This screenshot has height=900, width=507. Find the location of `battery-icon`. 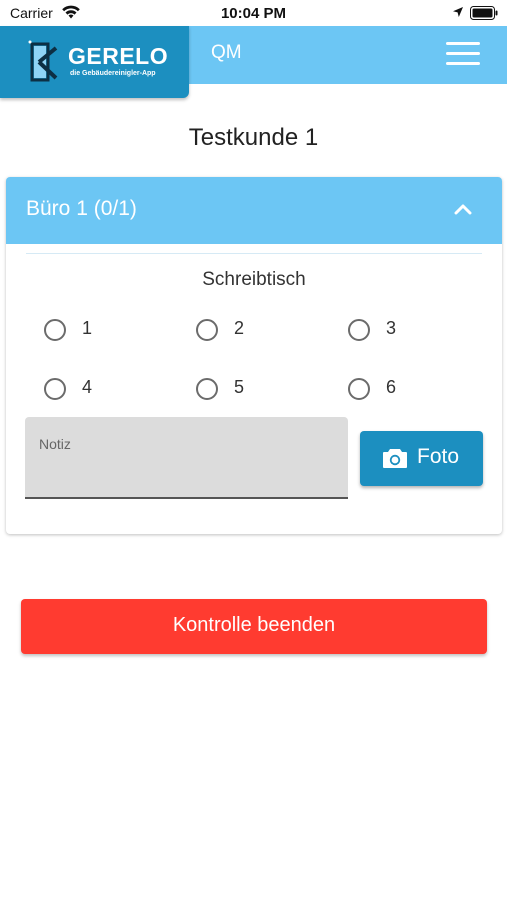

battery-icon is located at coordinates (484, 13).